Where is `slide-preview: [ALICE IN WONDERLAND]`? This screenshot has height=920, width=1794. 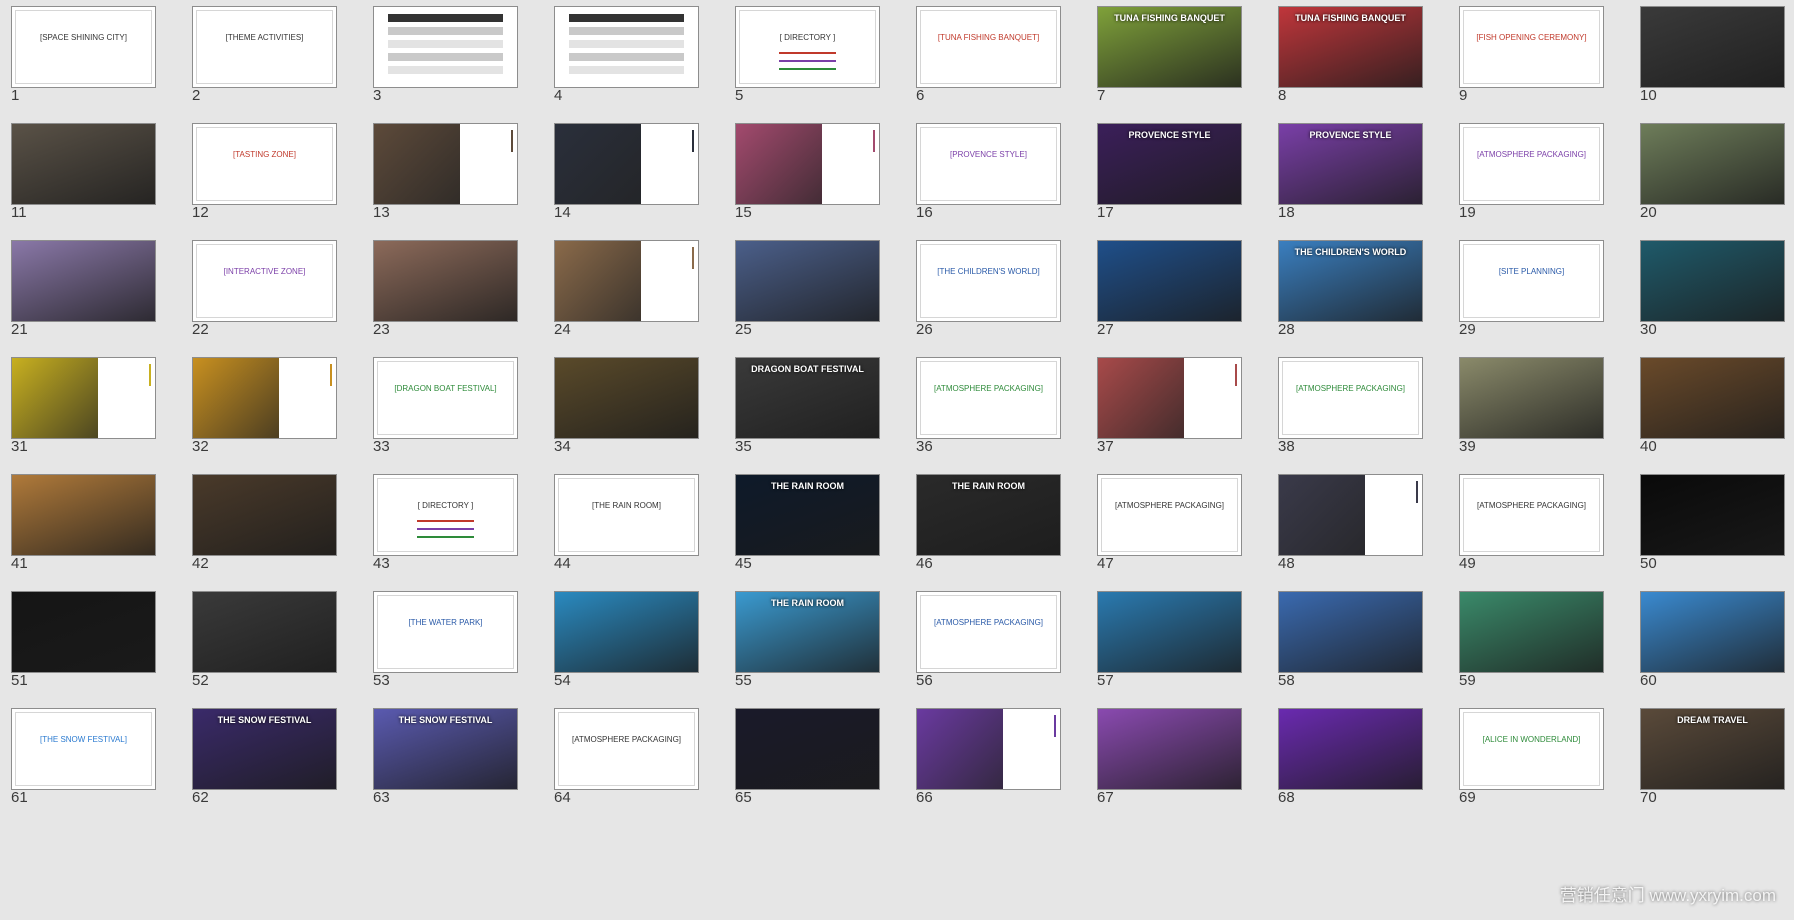
slide-preview: [ALICE IN WONDERLAND] is located at coordinates (1531, 749).